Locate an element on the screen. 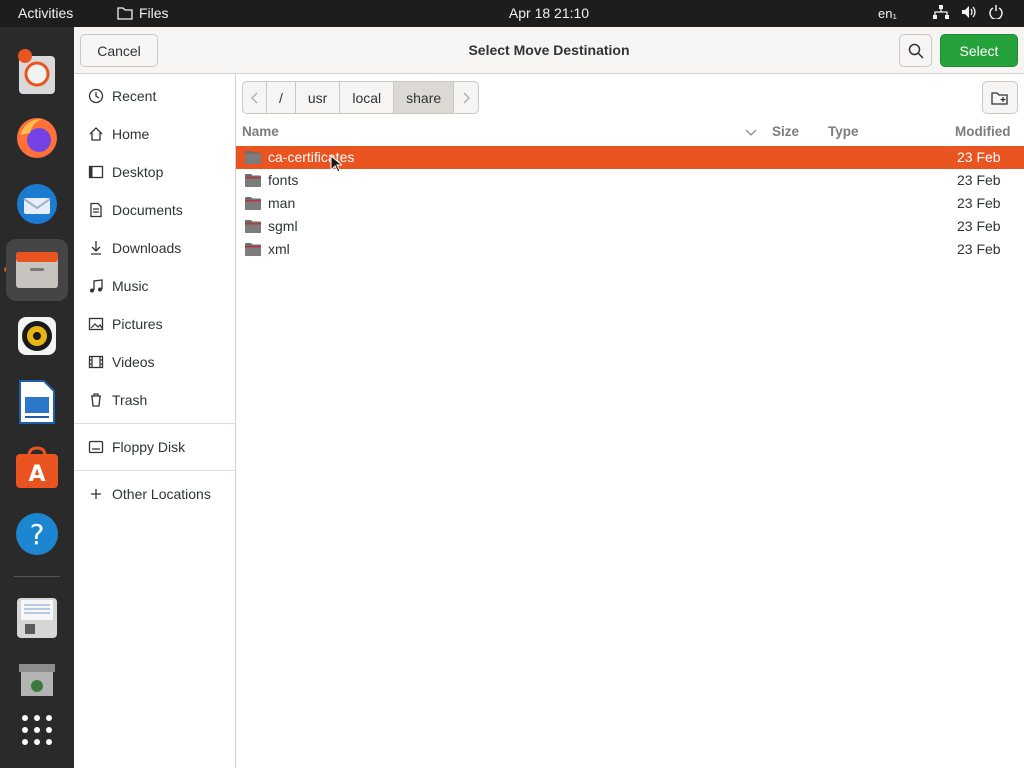 The height and width of the screenshot is (768, 1024). dock-thunderbird is located at coordinates (37, 204).